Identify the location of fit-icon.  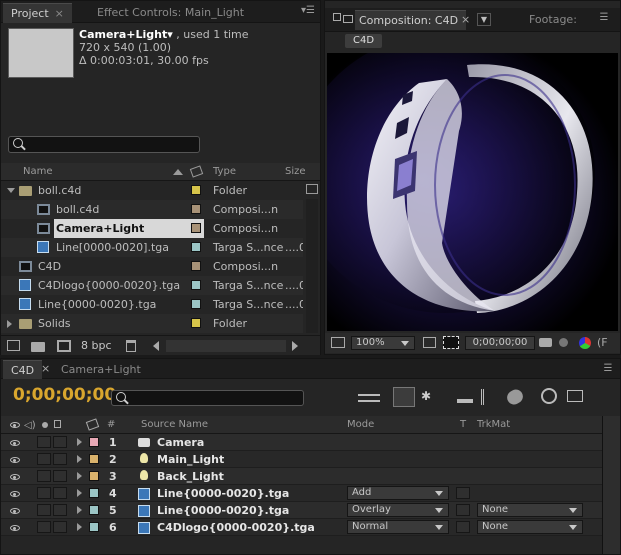
(429, 342).